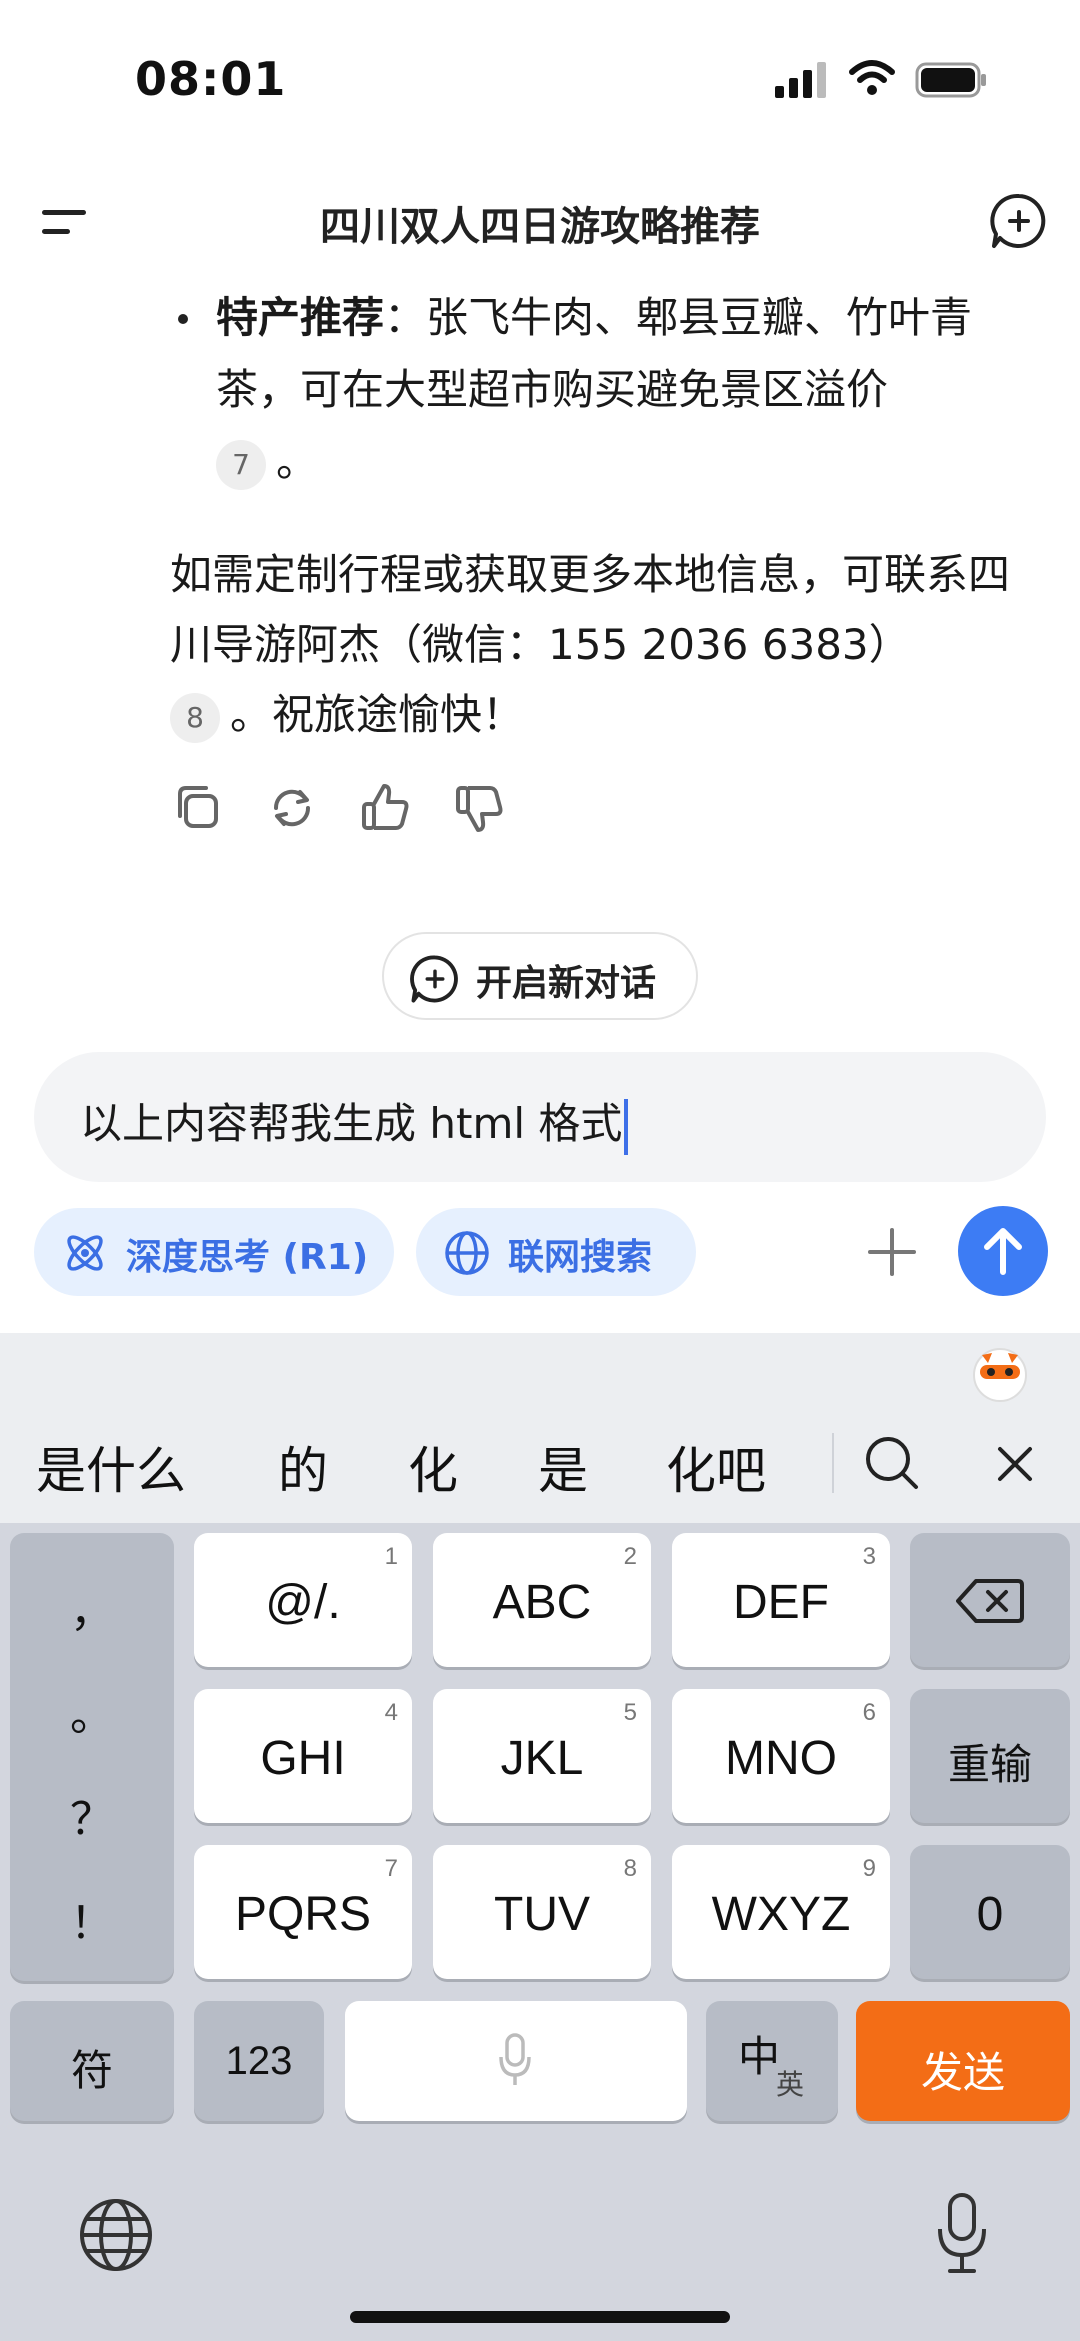  I want to click on key-3: 3 DEF, so click(781, 1600).